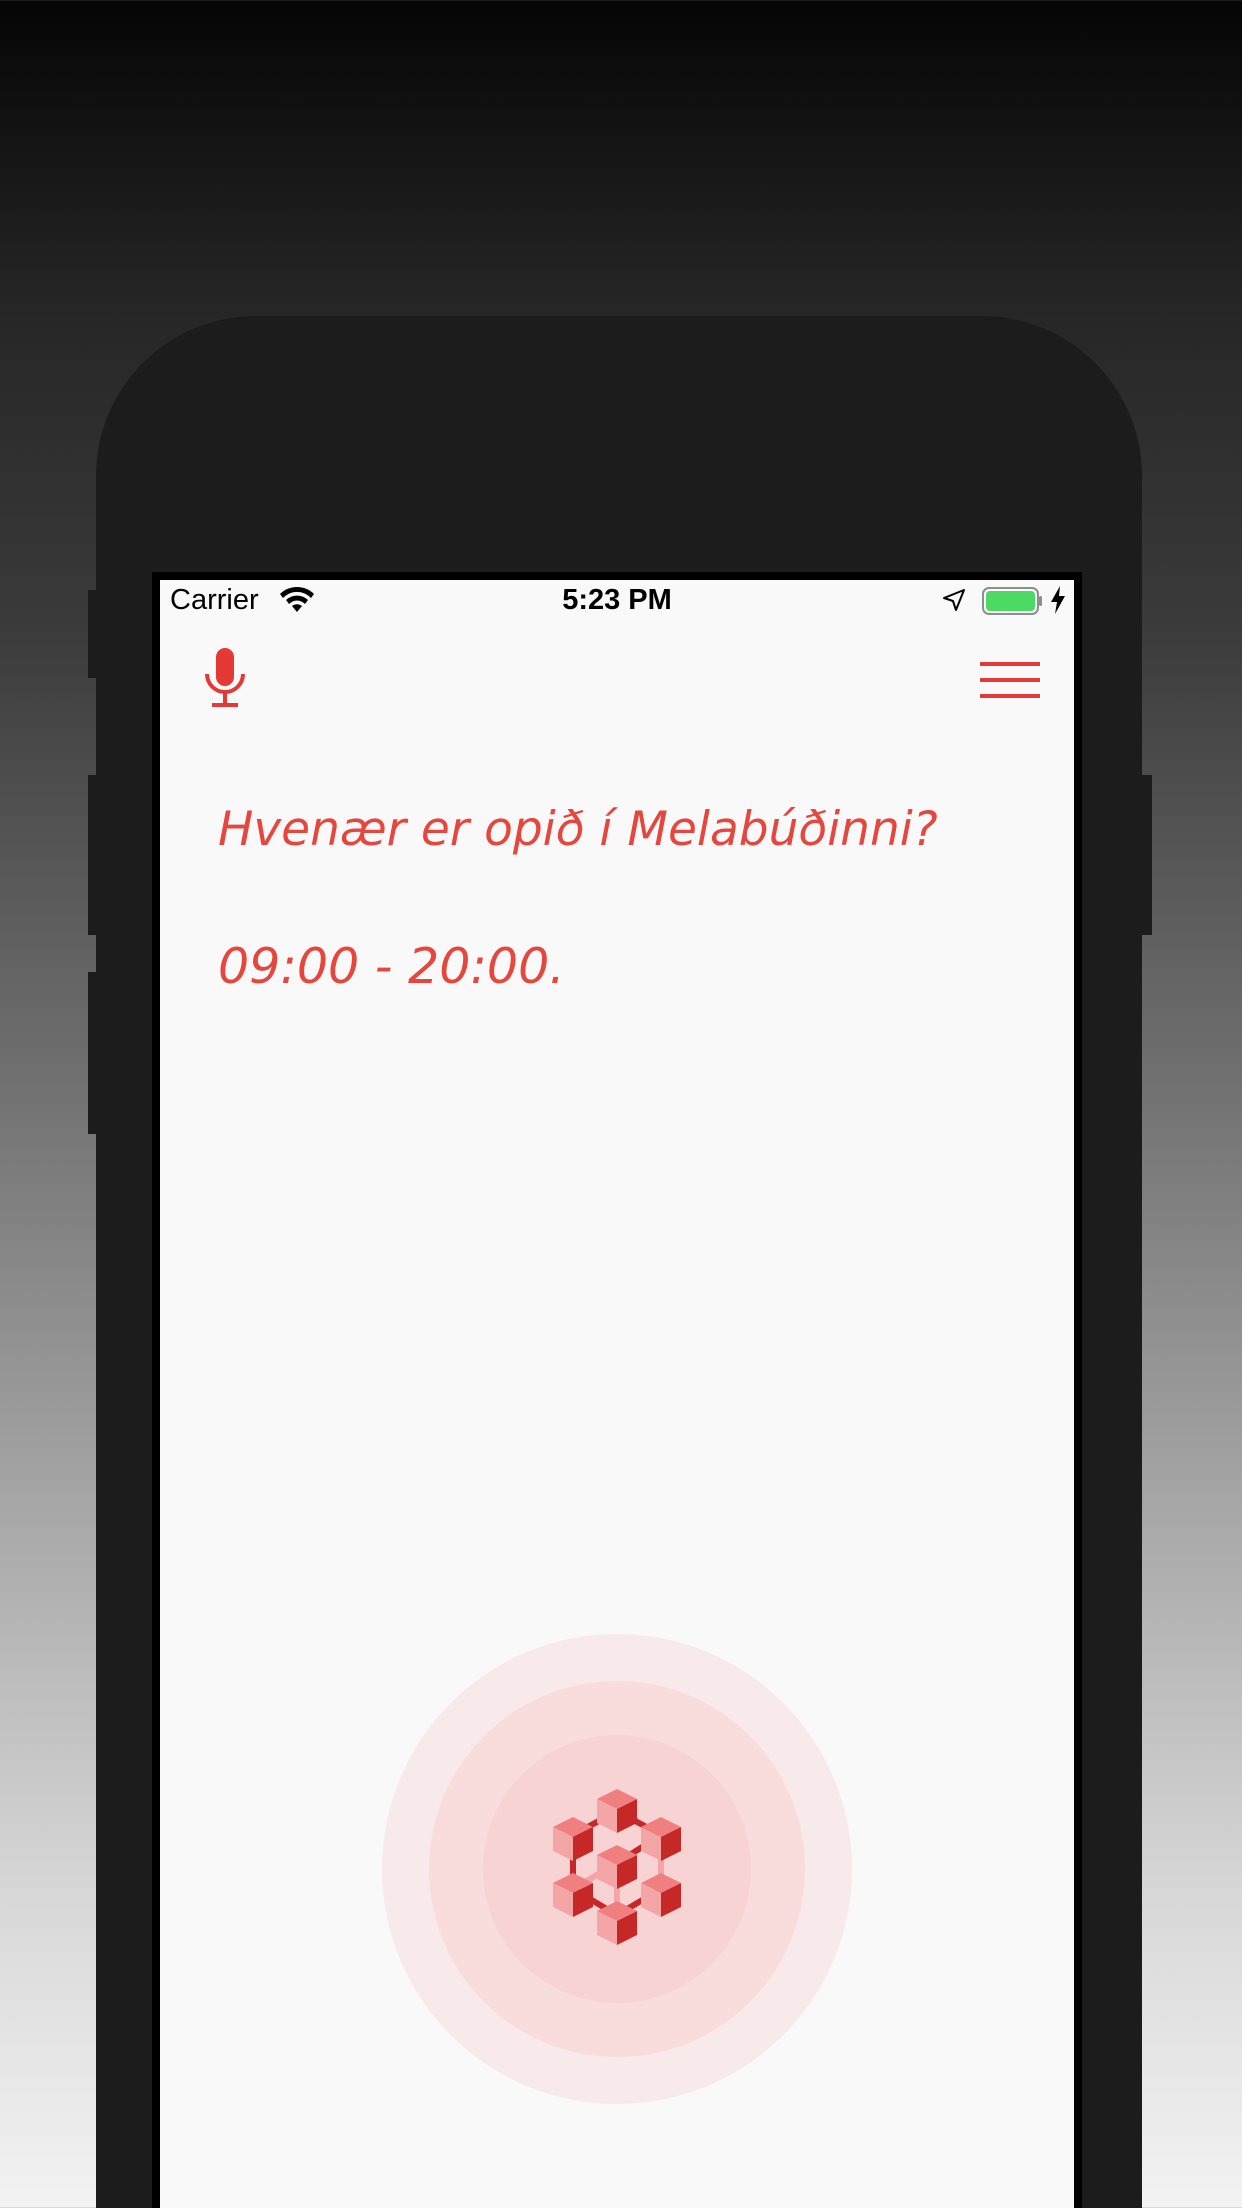 Image resolution: width=1242 pixels, height=2208 pixels. I want to click on location-arrow-icon, so click(954, 600).